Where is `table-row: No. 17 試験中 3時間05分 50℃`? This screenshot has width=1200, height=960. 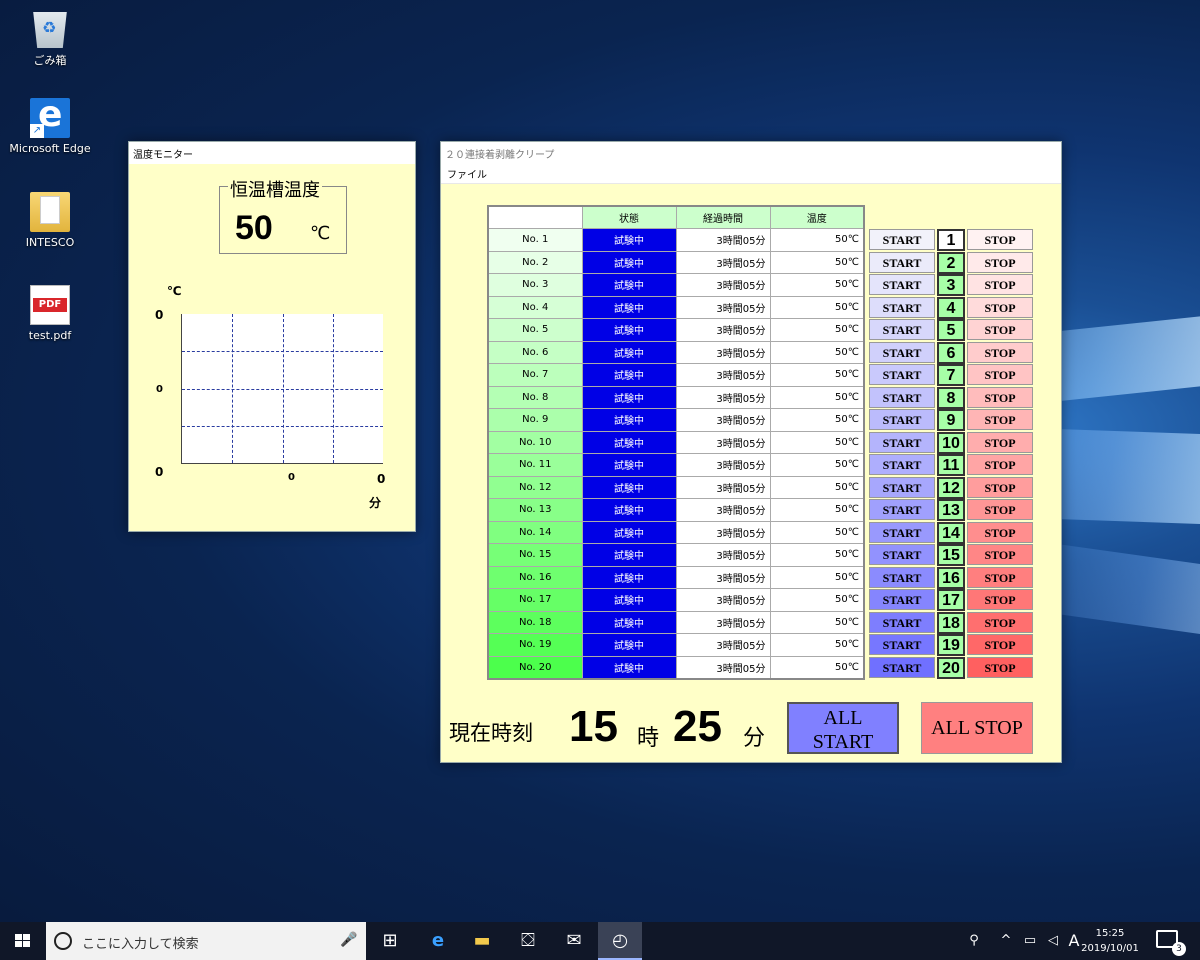 table-row: No. 17 試験中 3時間05分 50℃ is located at coordinates (676, 600).